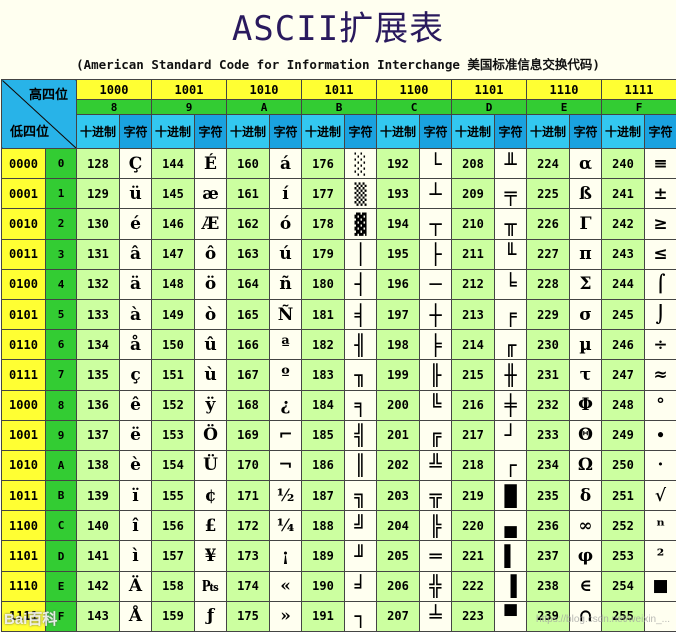  I want to click on char-cell: ╠, so click(436, 526).